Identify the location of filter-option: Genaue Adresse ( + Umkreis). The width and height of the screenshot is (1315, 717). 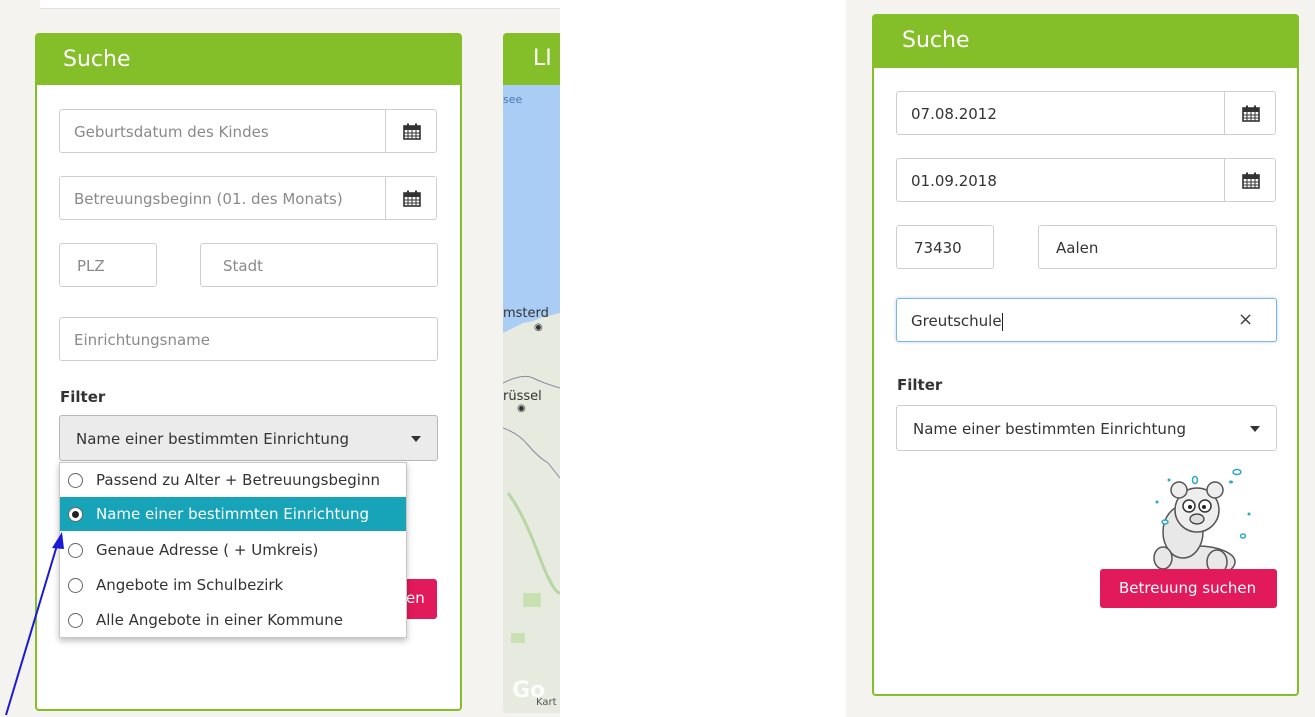
(233, 550).